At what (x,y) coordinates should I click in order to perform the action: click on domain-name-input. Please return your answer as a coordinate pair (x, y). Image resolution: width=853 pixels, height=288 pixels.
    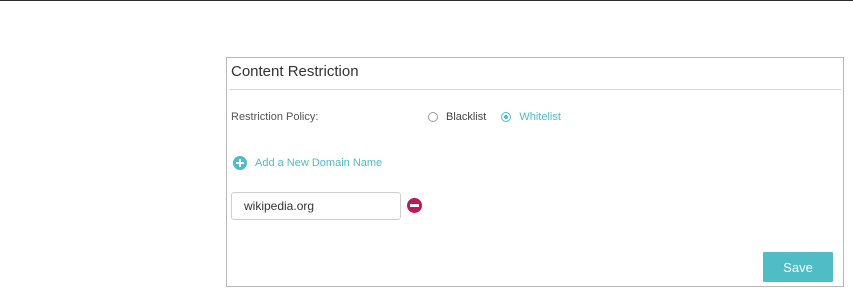
    Looking at the image, I should click on (316, 206).